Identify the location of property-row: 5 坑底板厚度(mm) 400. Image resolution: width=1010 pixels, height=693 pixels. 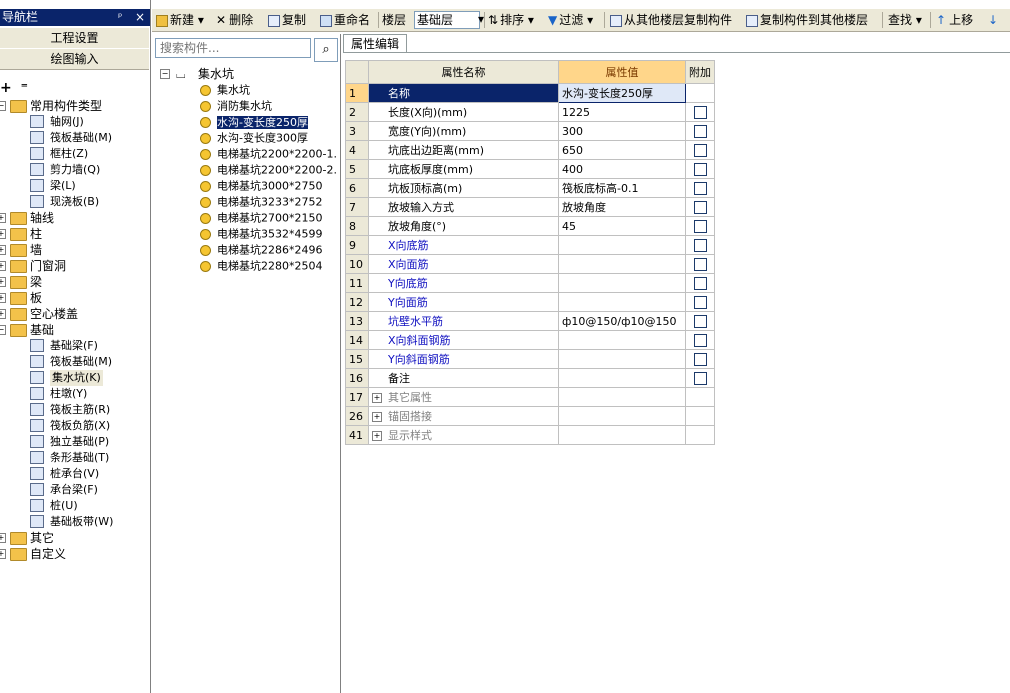
(530, 169).